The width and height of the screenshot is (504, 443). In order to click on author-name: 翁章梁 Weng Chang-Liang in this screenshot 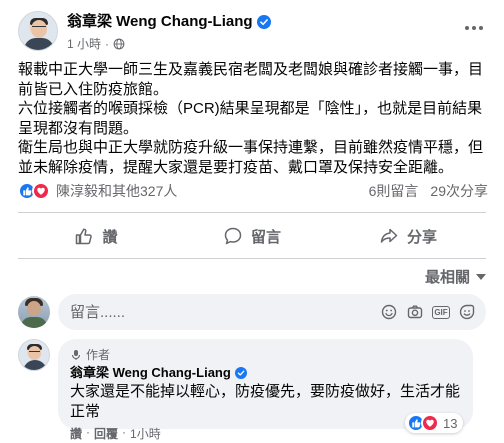, I will do `click(160, 22)`.